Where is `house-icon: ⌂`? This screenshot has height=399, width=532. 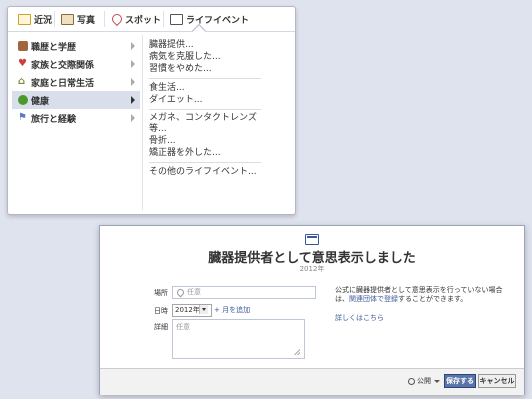 house-icon: ⌂ is located at coordinates (22, 81).